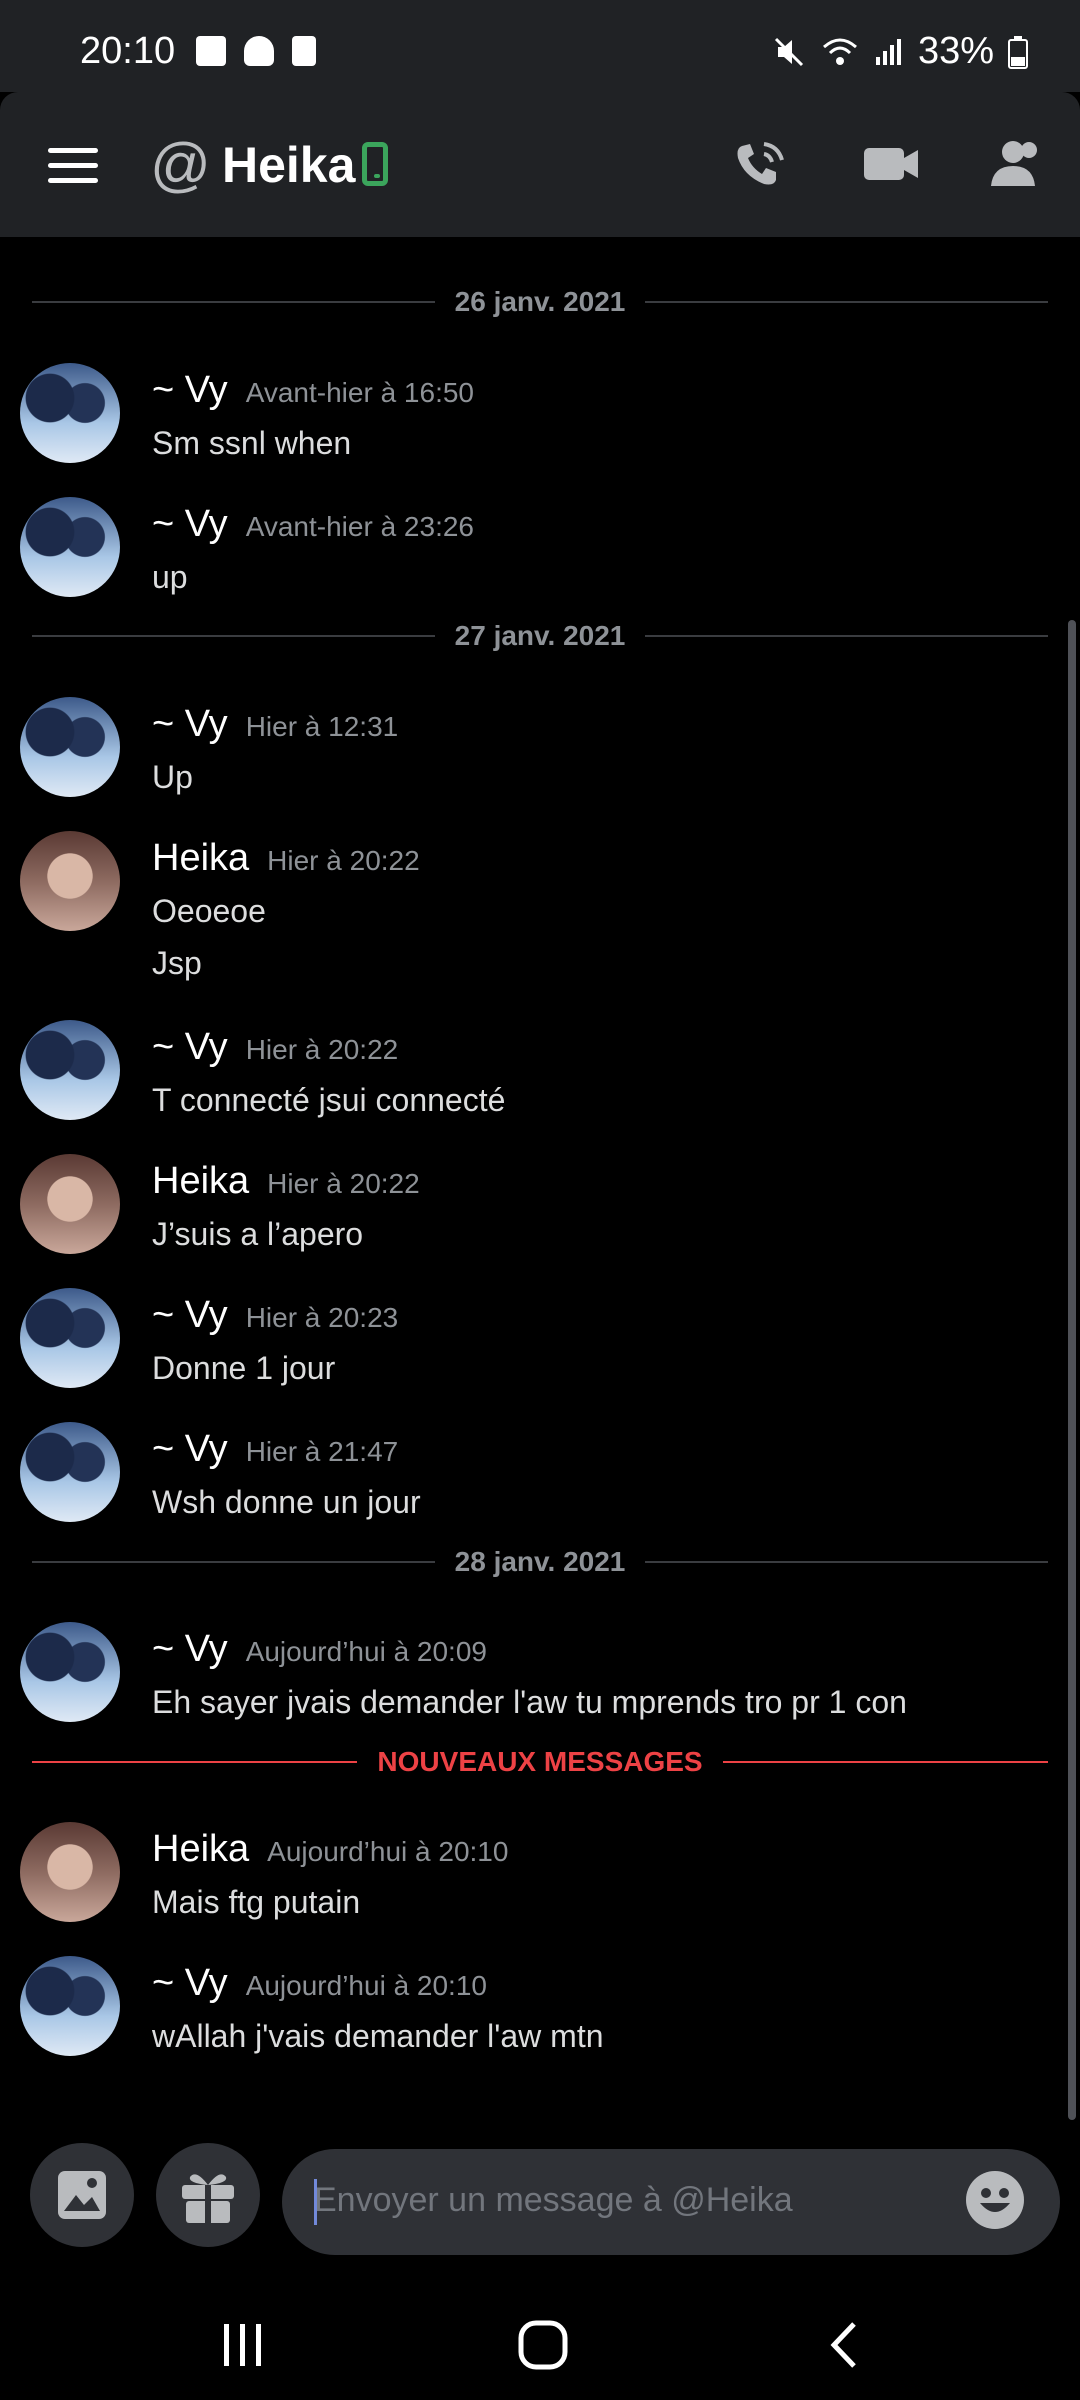 This screenshot has width=1080, height=2400. Describe the element at coordinates (252, 443) in the screenshot. I see `message-text: Sm ssnl when` at that location.